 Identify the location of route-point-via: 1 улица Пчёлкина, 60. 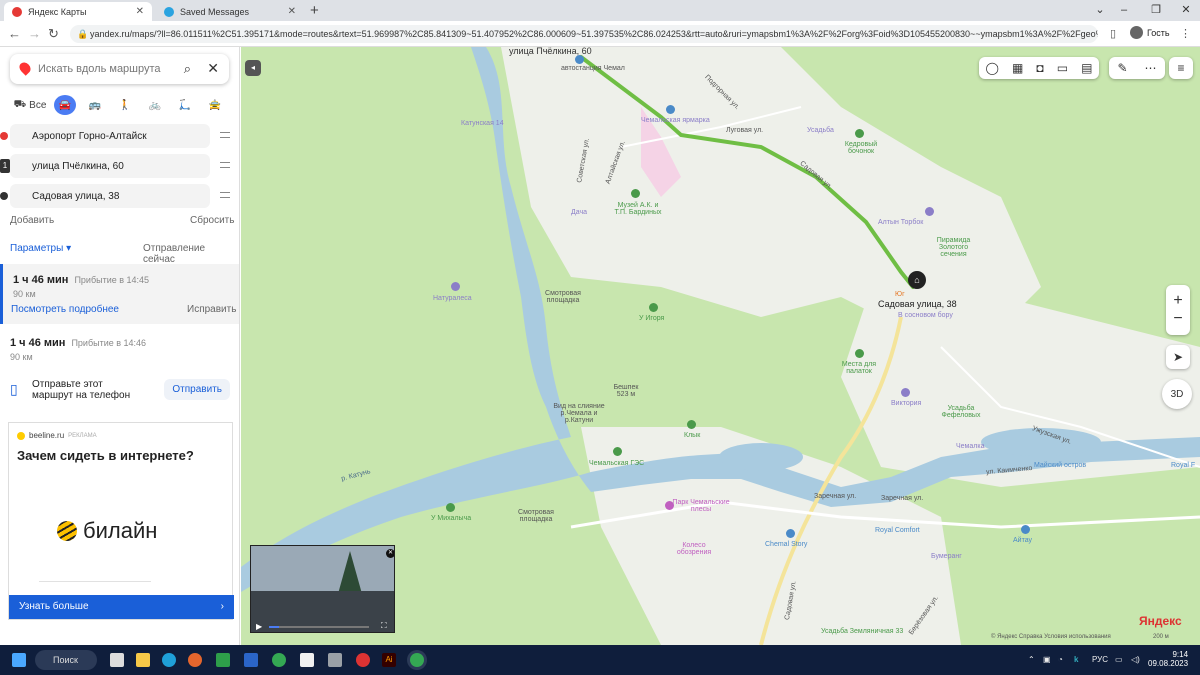
(115, 166).